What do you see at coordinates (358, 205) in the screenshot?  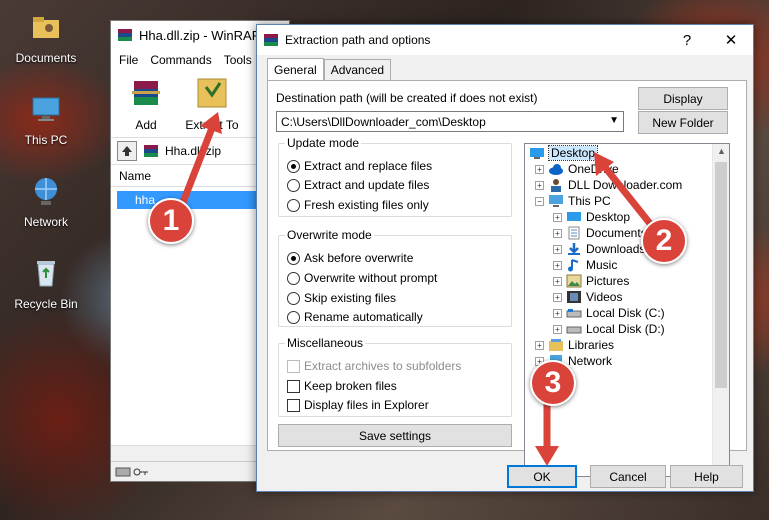 I see `radio-fresh-existing: Fresh existing files only` at bounding box center [358, 205].